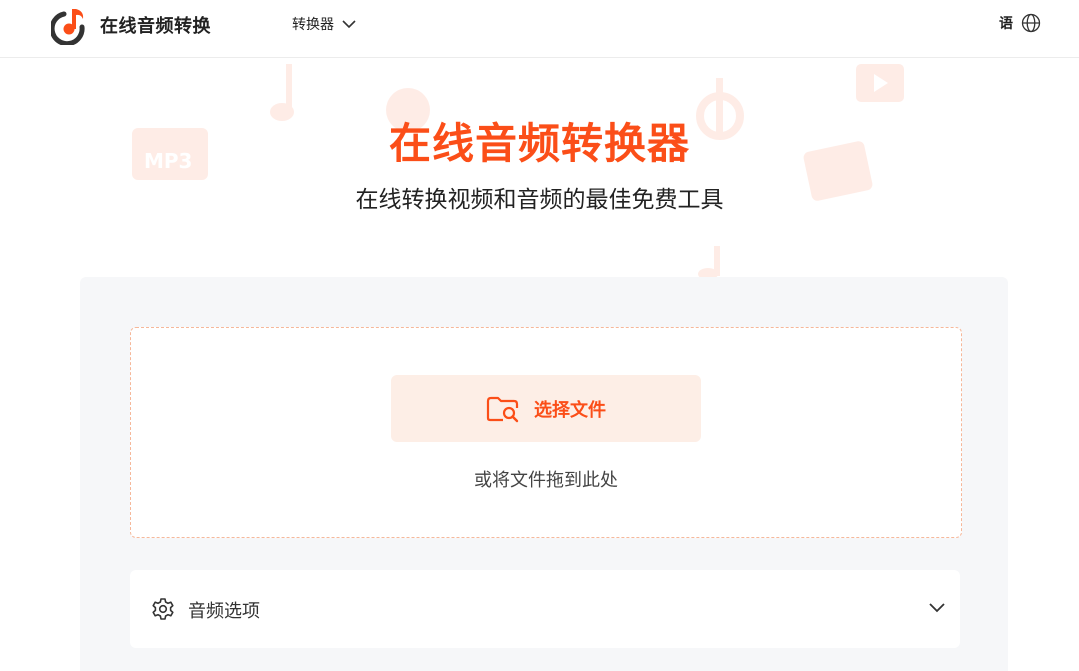 The width and height of the screenshot is (1079, 671). What do you see at coordinates (1020, 23) in the screenshot?
I see `language-switcher: 语` at bounding box center [1020, 23].